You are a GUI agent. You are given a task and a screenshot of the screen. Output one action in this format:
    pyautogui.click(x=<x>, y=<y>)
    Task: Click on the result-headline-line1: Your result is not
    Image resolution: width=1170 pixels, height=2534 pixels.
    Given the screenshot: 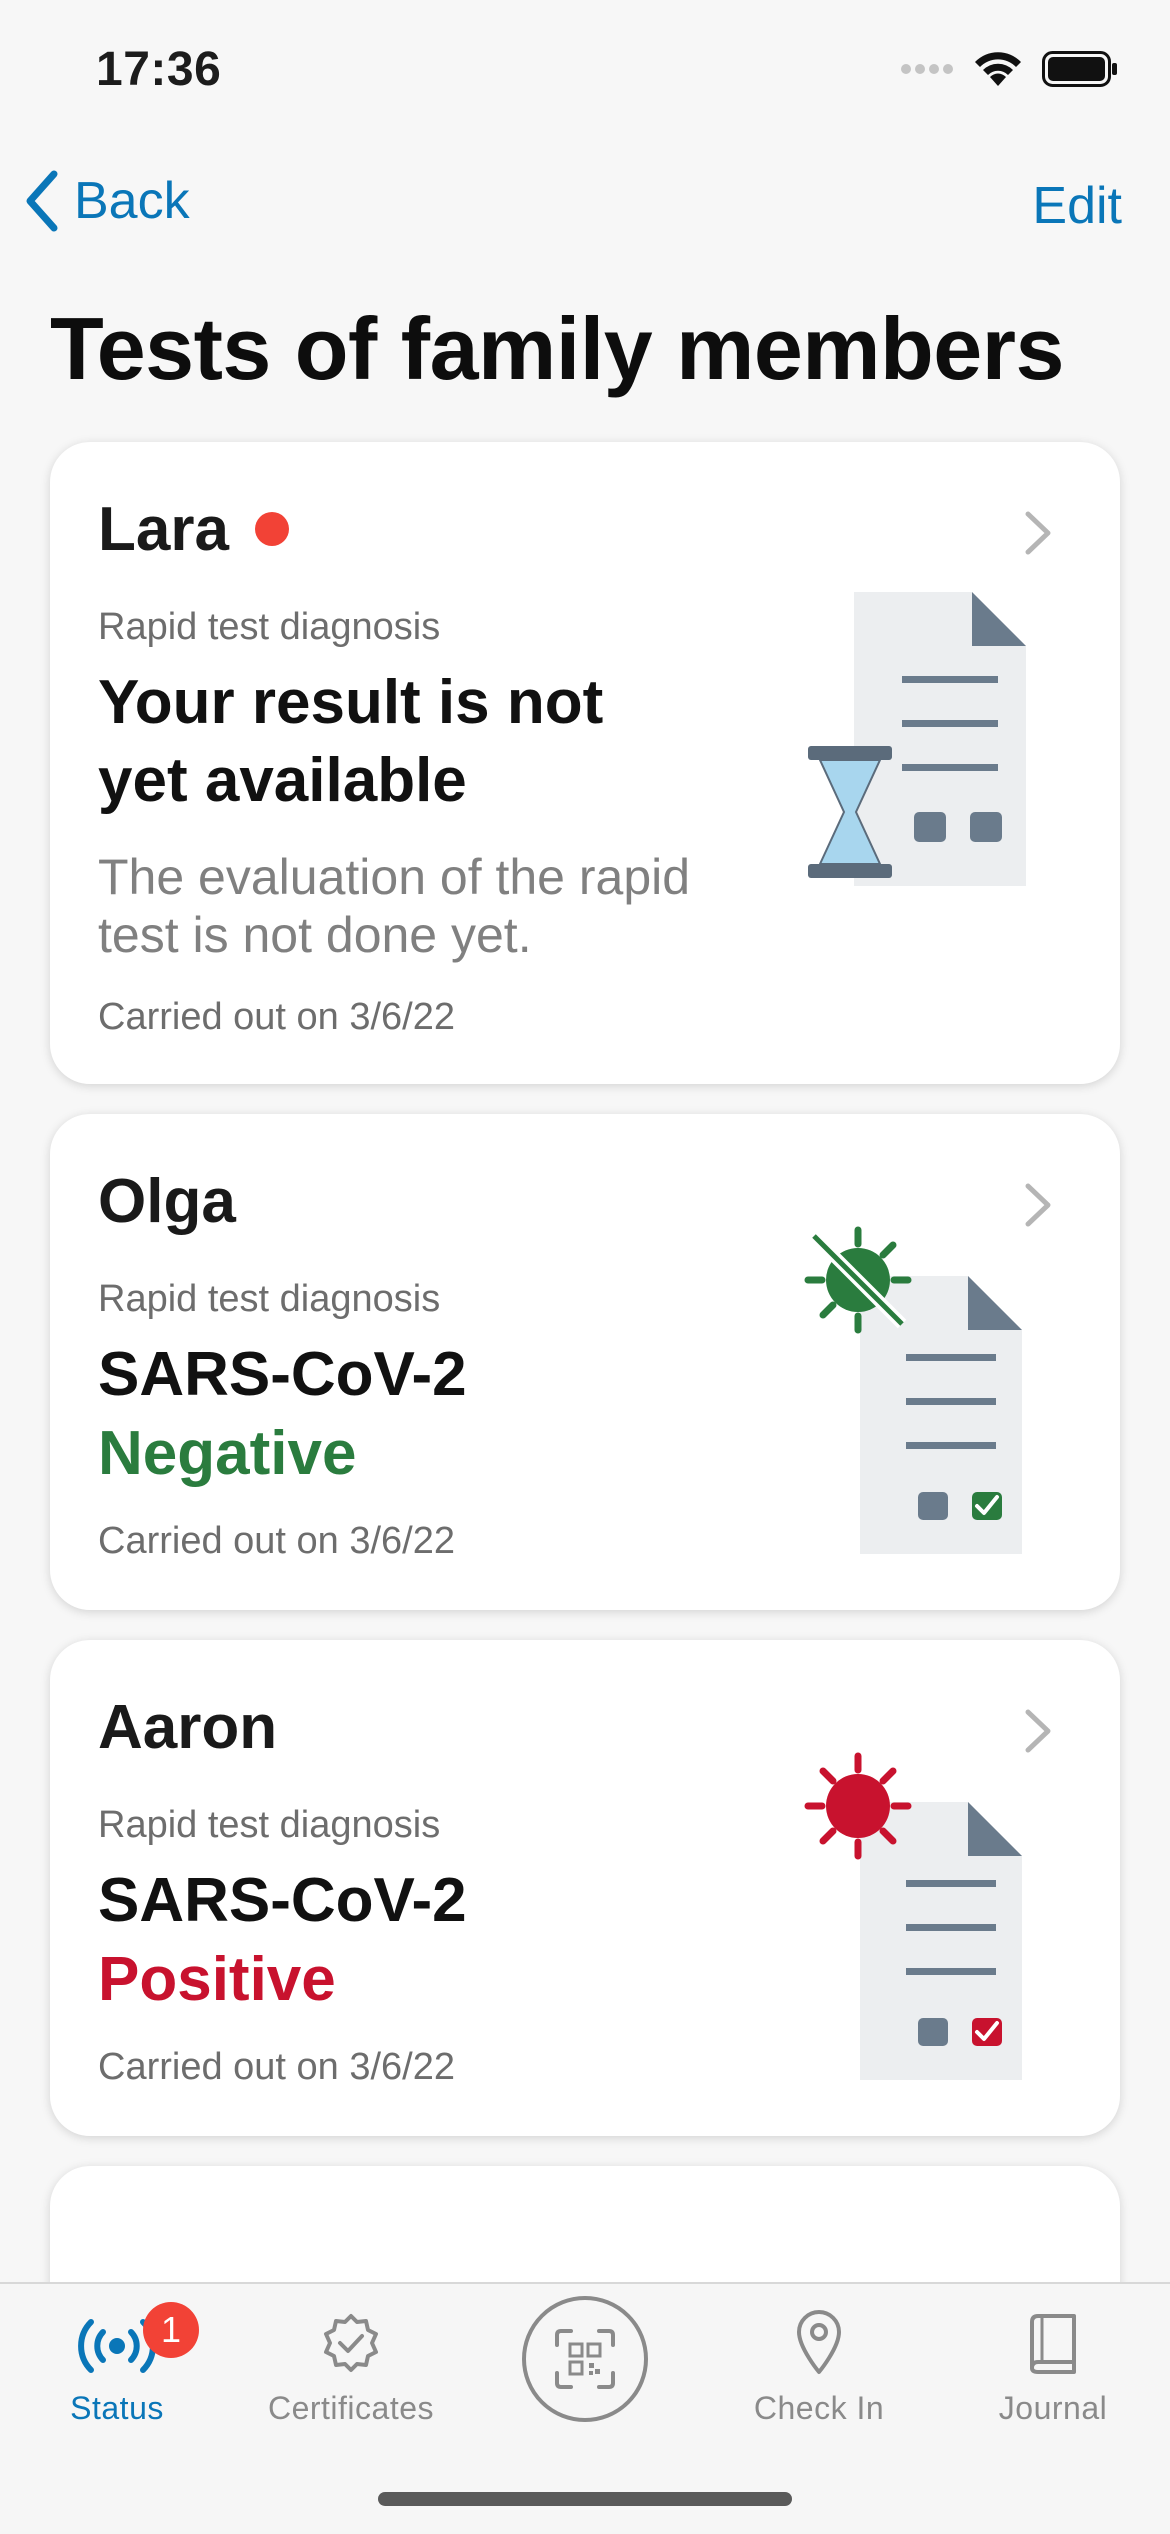 What is the action you would take?
    pyautogui.click(x=351, y=702)
    